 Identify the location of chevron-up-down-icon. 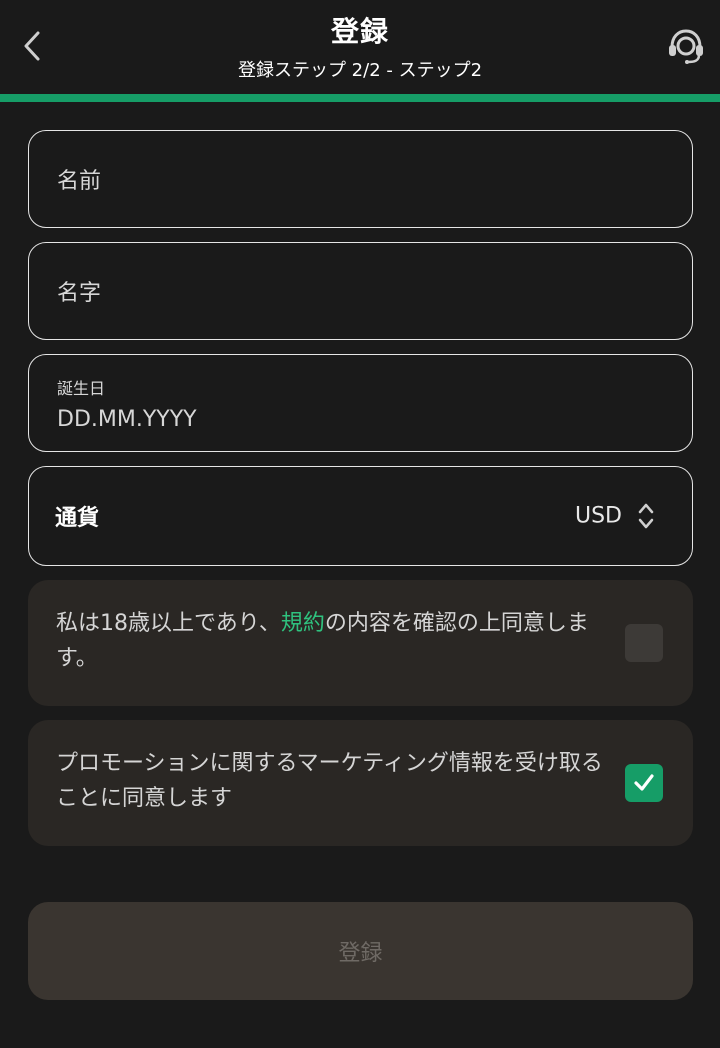
(646, 516).